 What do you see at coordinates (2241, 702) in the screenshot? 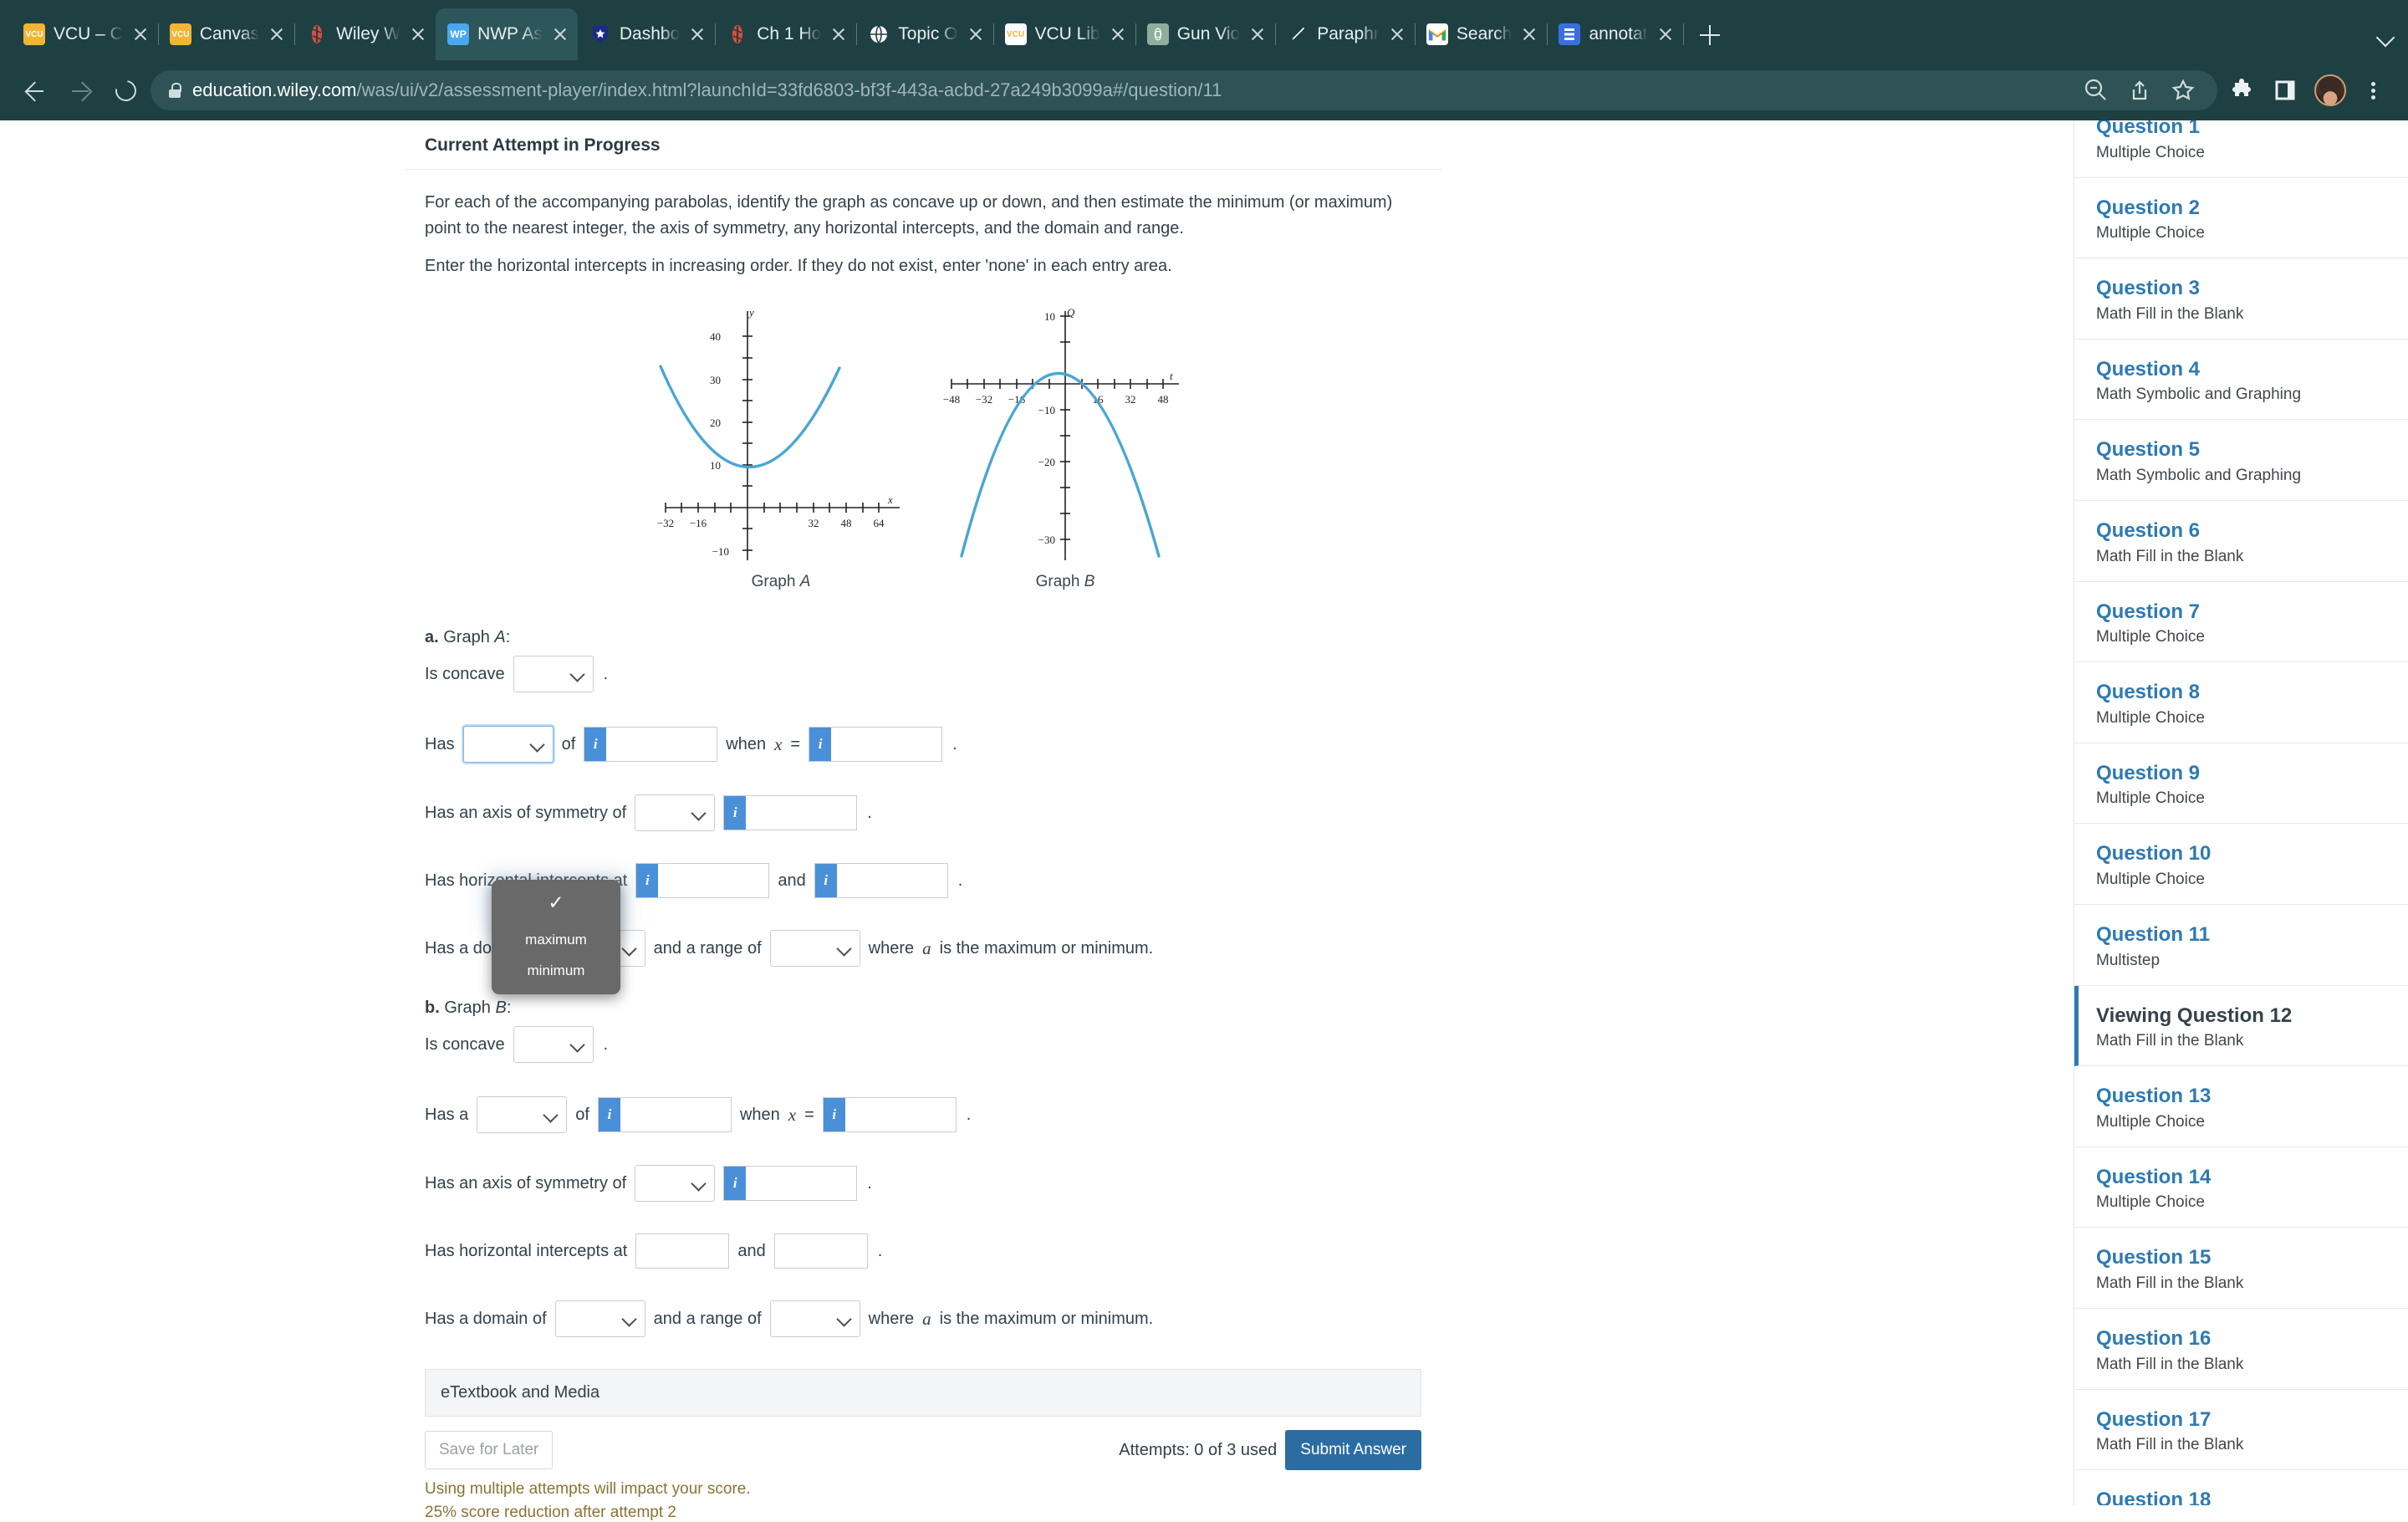
I see `qnav-item-8: Question 8 Multiple Choice` at bounding box center [2241, 702].